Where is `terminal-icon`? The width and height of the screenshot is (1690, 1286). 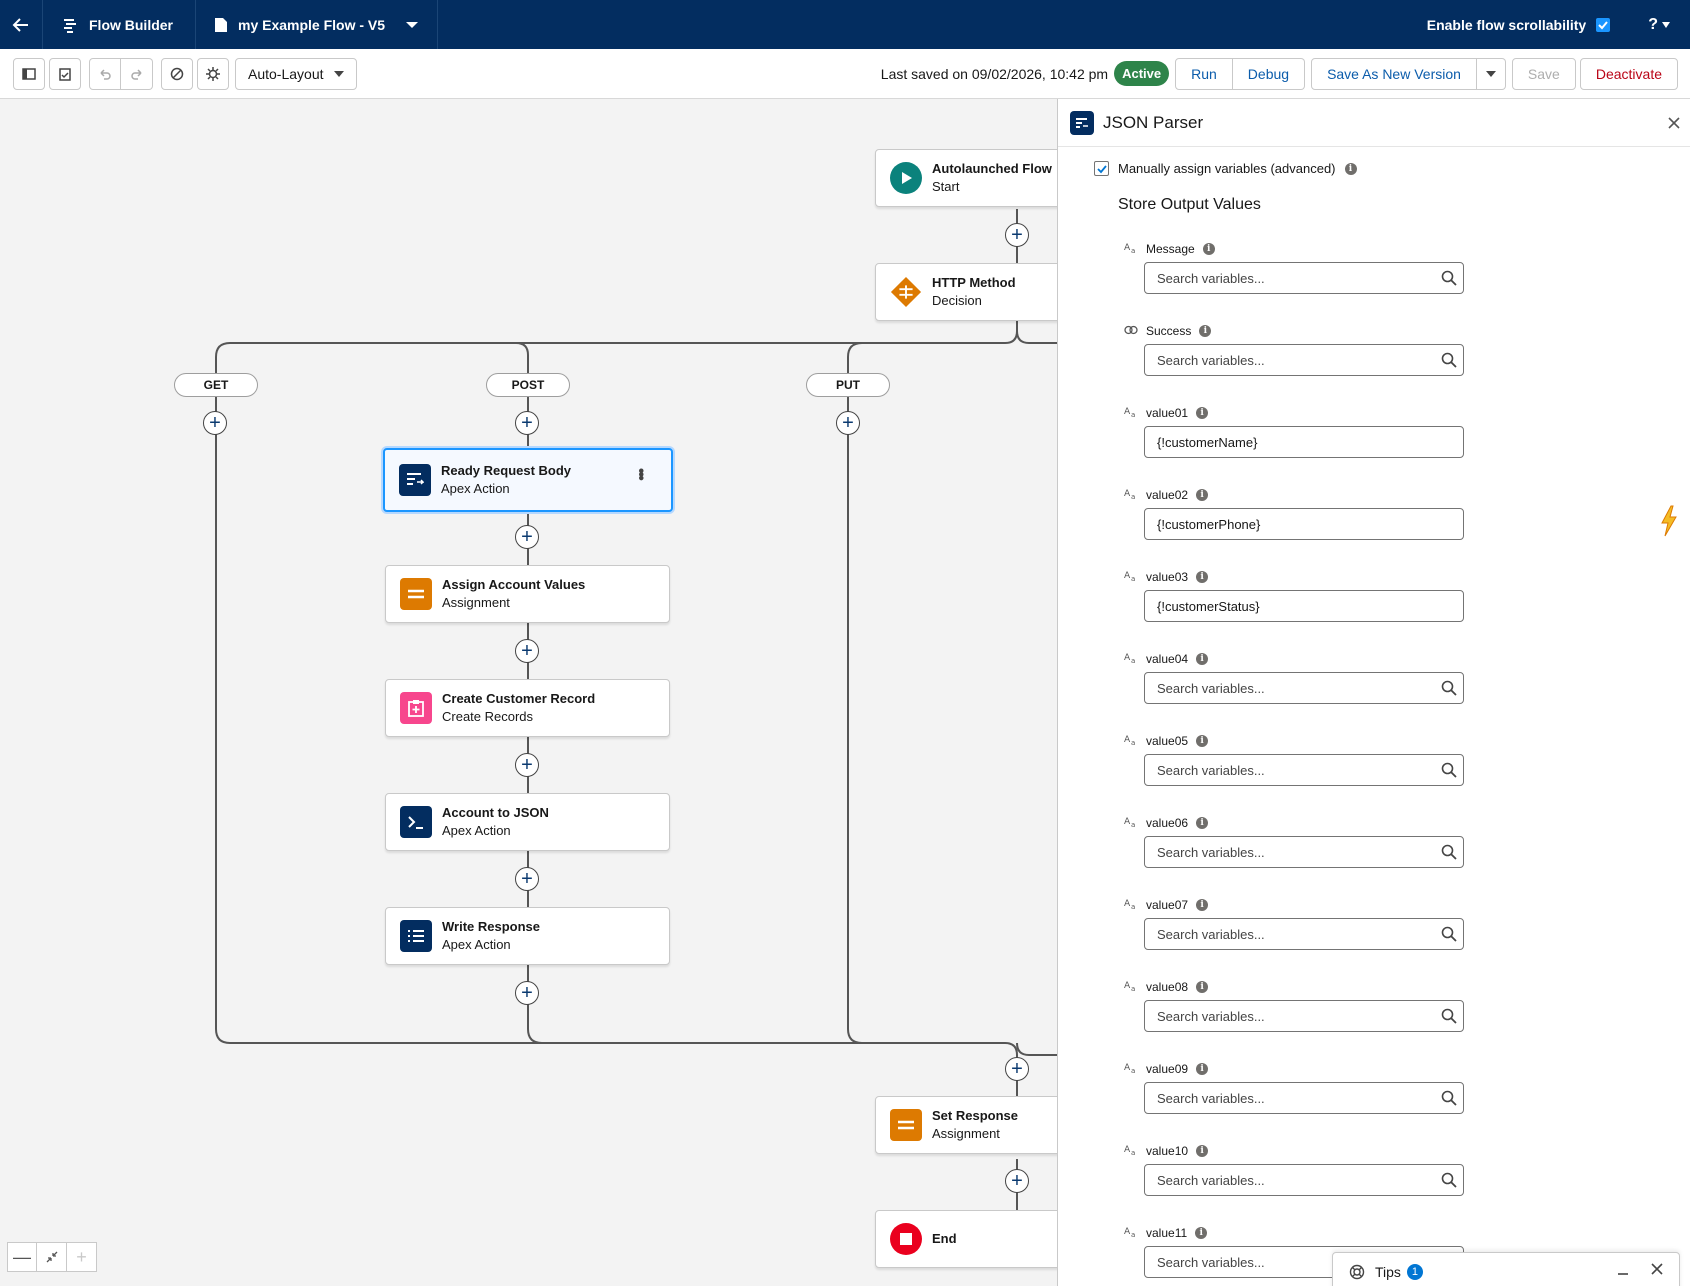 terminal-icon is located at coordinates (416, 822).